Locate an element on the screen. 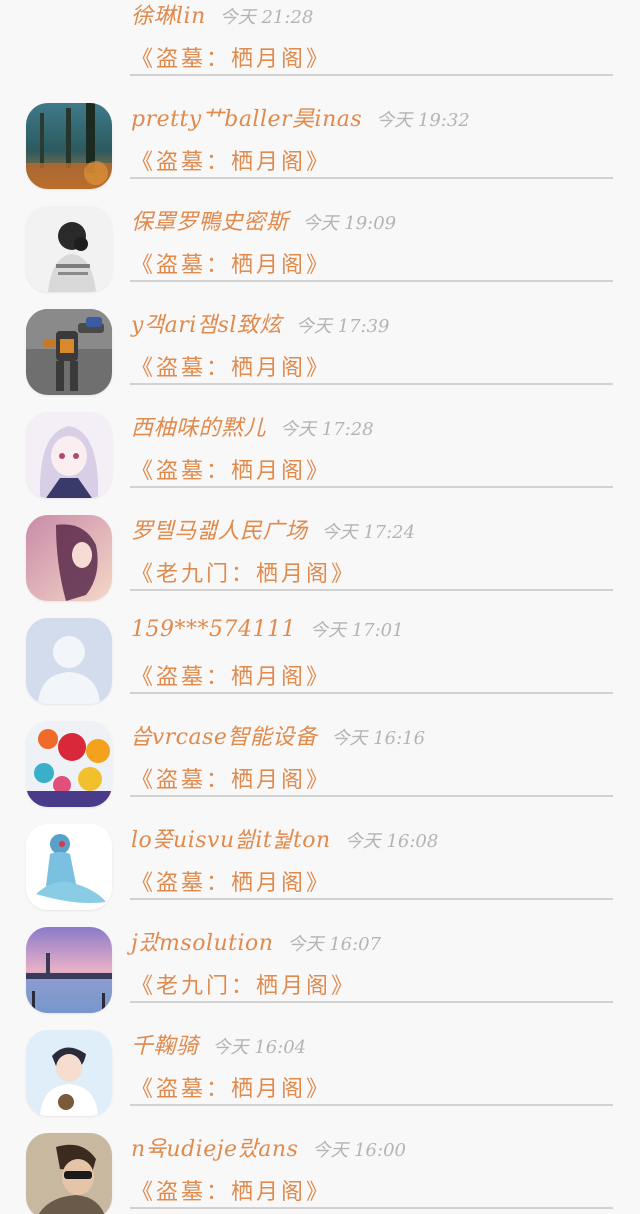 The image size is (640, 1214). sender-name: 씁vrcase智能设备 今天 16:16 is located at coordinates (278, 735).